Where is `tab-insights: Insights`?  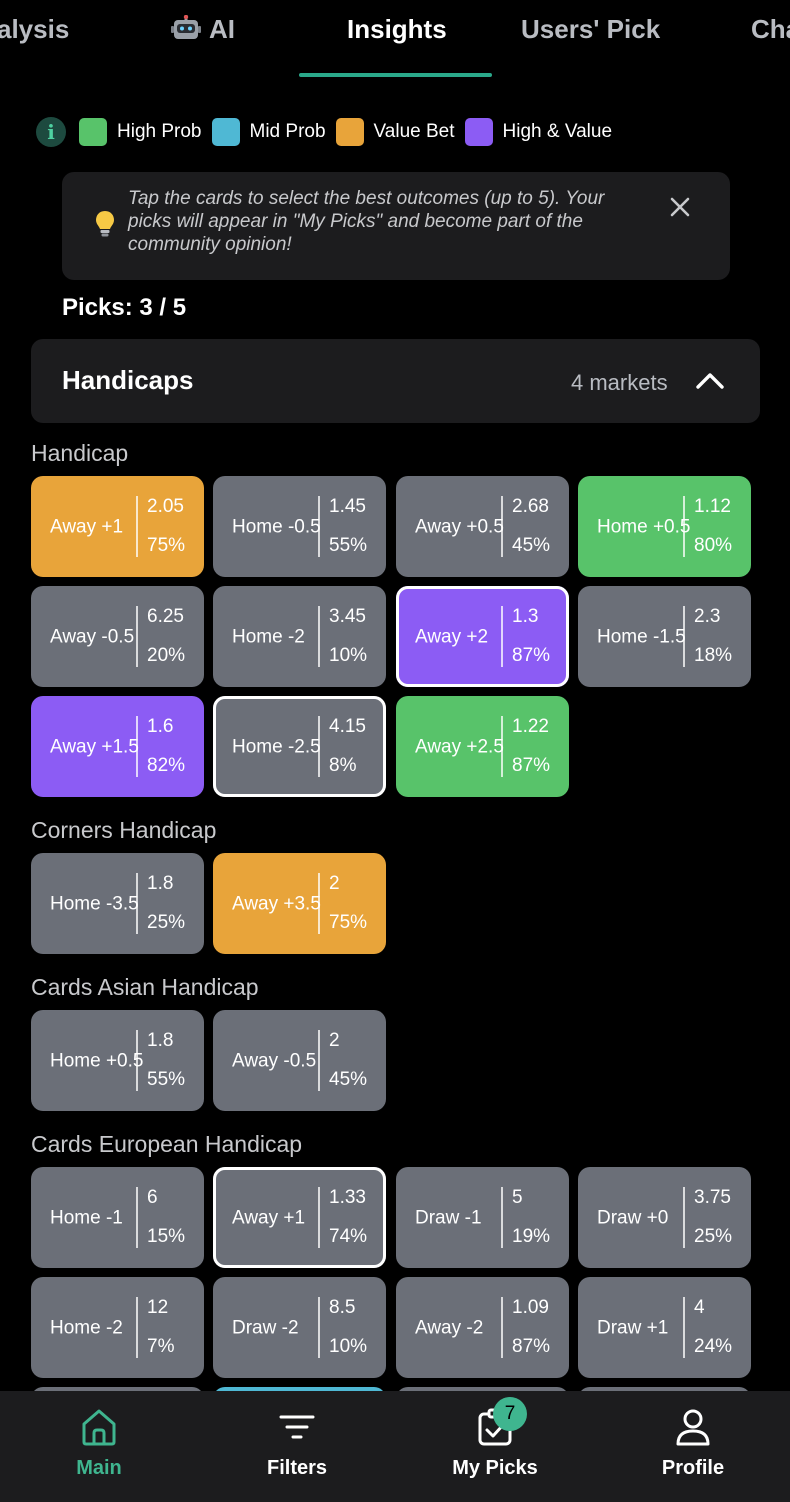 tab-insights: Insights is located at coordinates (397, 29).